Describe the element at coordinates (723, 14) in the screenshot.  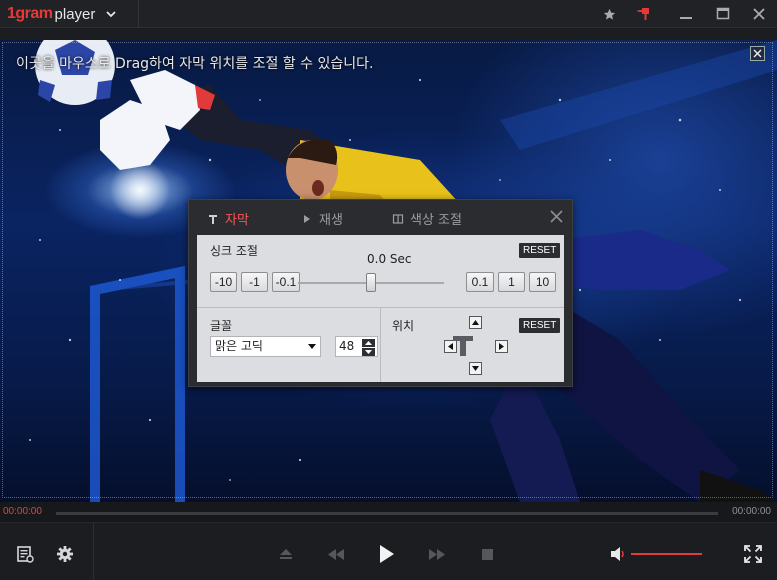
I see `maximize-icon` at that location.